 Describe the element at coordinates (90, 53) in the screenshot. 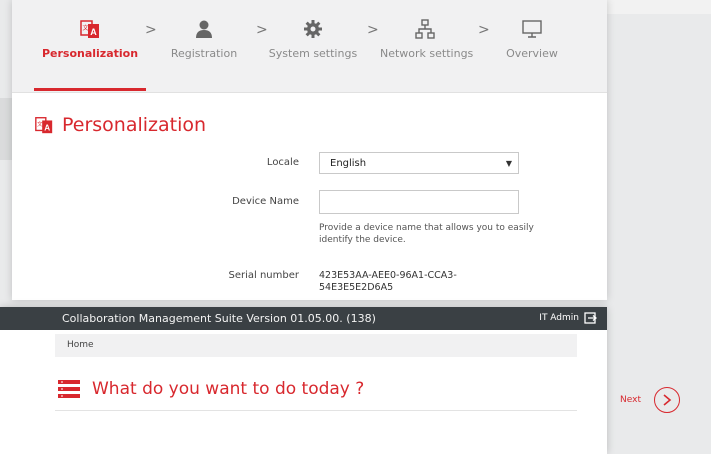

I see `step-label: Personalization` at that location.